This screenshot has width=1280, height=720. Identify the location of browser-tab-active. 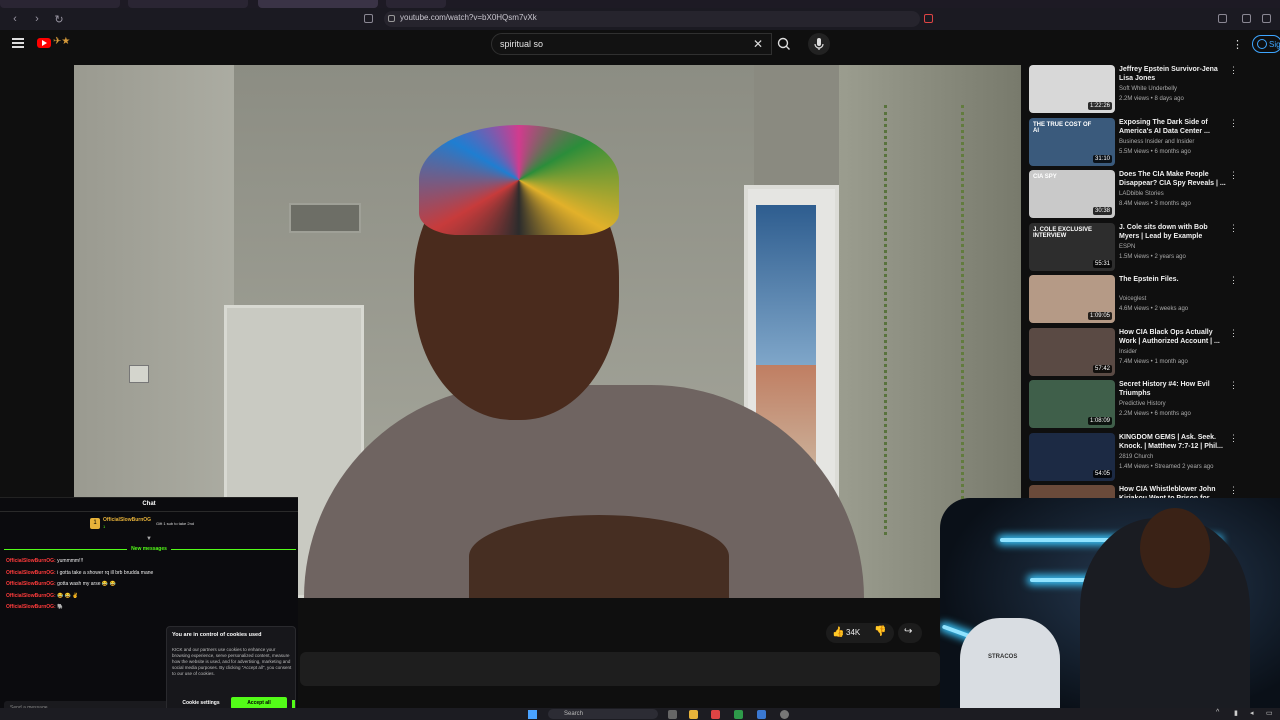
(318, 4).